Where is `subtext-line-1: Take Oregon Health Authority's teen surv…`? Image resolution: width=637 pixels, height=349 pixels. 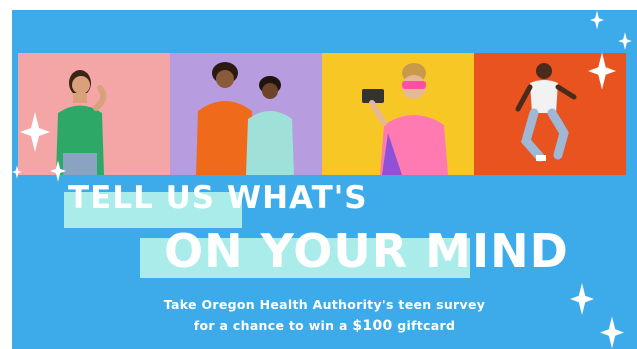 subtext-line-1: Take Oregon Health Authority's teen surv… is located at coordinates (324, 304).